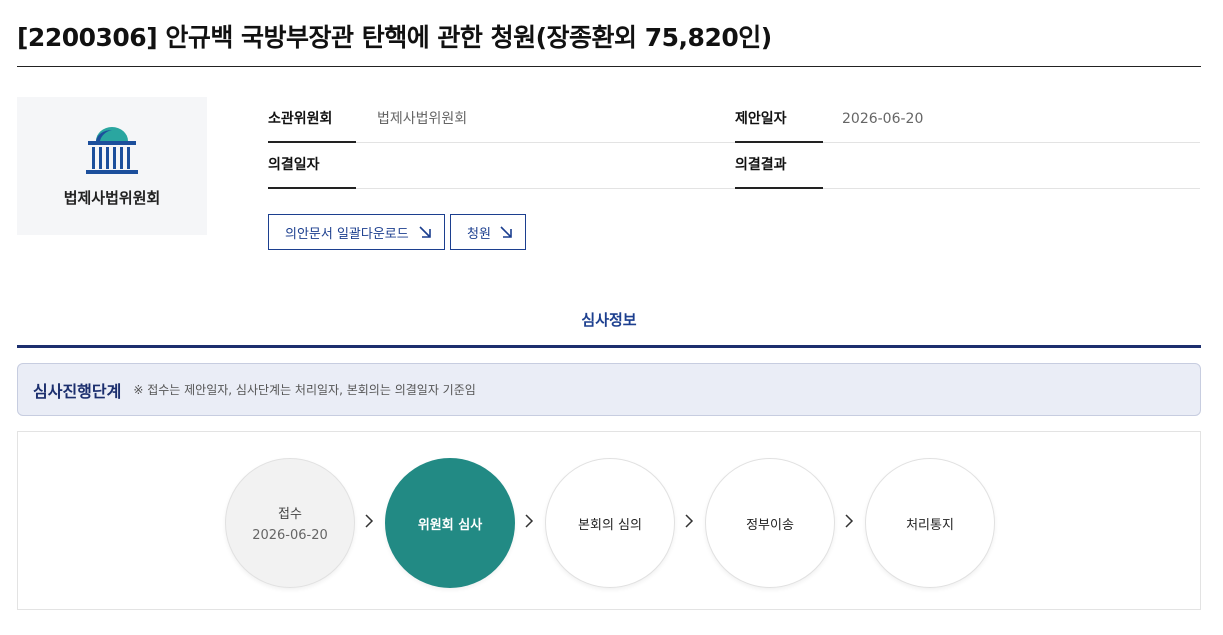  What do you see at coordinates (290, 514) in the screenshot?
I see `step-label: 접수` at bounding box center [290, 514].